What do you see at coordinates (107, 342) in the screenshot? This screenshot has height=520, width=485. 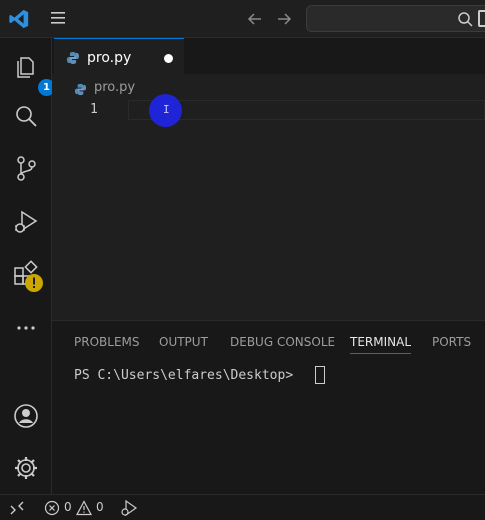 I see `panel-tab-problems: PROBLEMS` at bounding box center [107, 342].